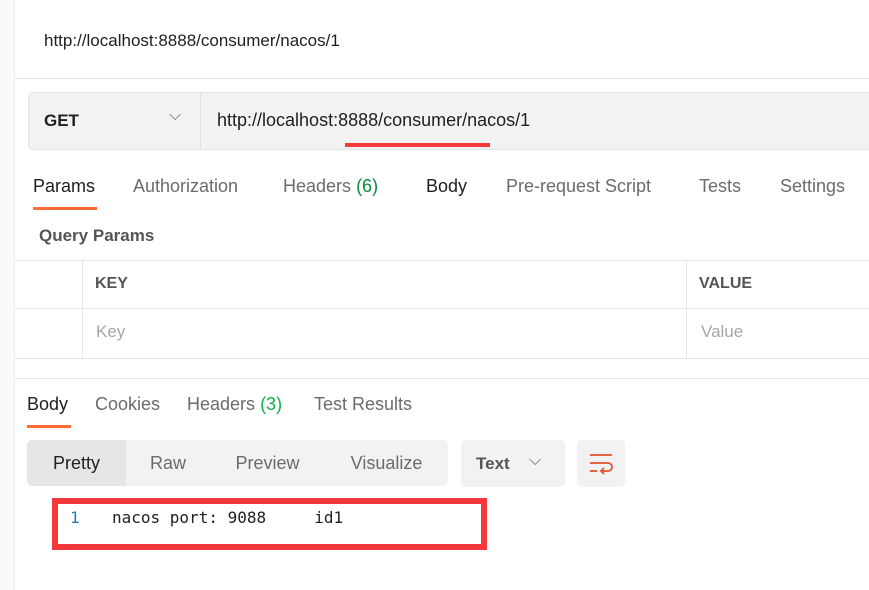 This screenshot has height=590, width=869. What do you see at coordinates (269, 524) in the screenshot?
I see `annotation-box` at bounding box center [269, 524].